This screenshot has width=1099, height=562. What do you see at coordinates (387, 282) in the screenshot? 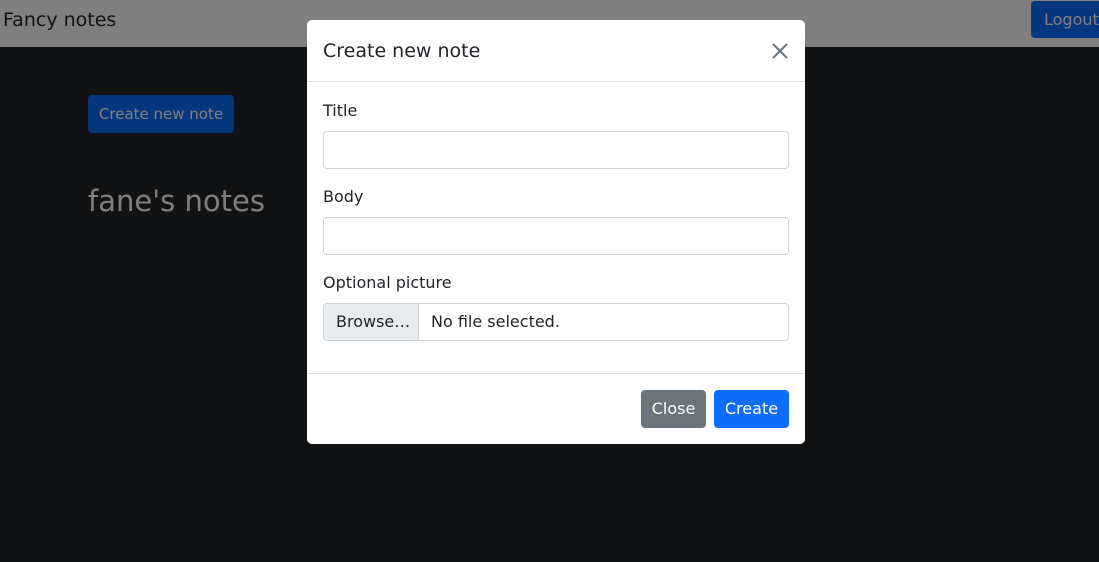
I see `picture-label: Optional picture` at bounding box center [387, 282].